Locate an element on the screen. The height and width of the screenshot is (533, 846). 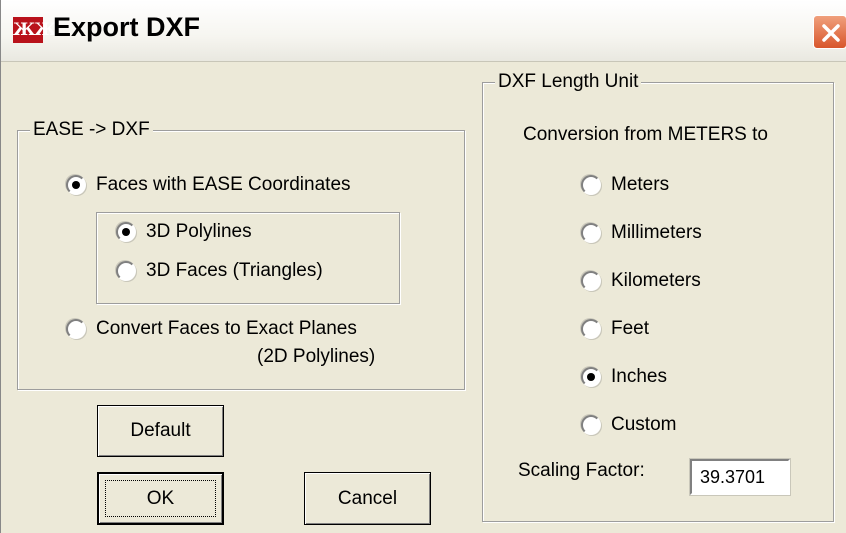
cancel-button: Cancel is located at coordinates (367, 498).